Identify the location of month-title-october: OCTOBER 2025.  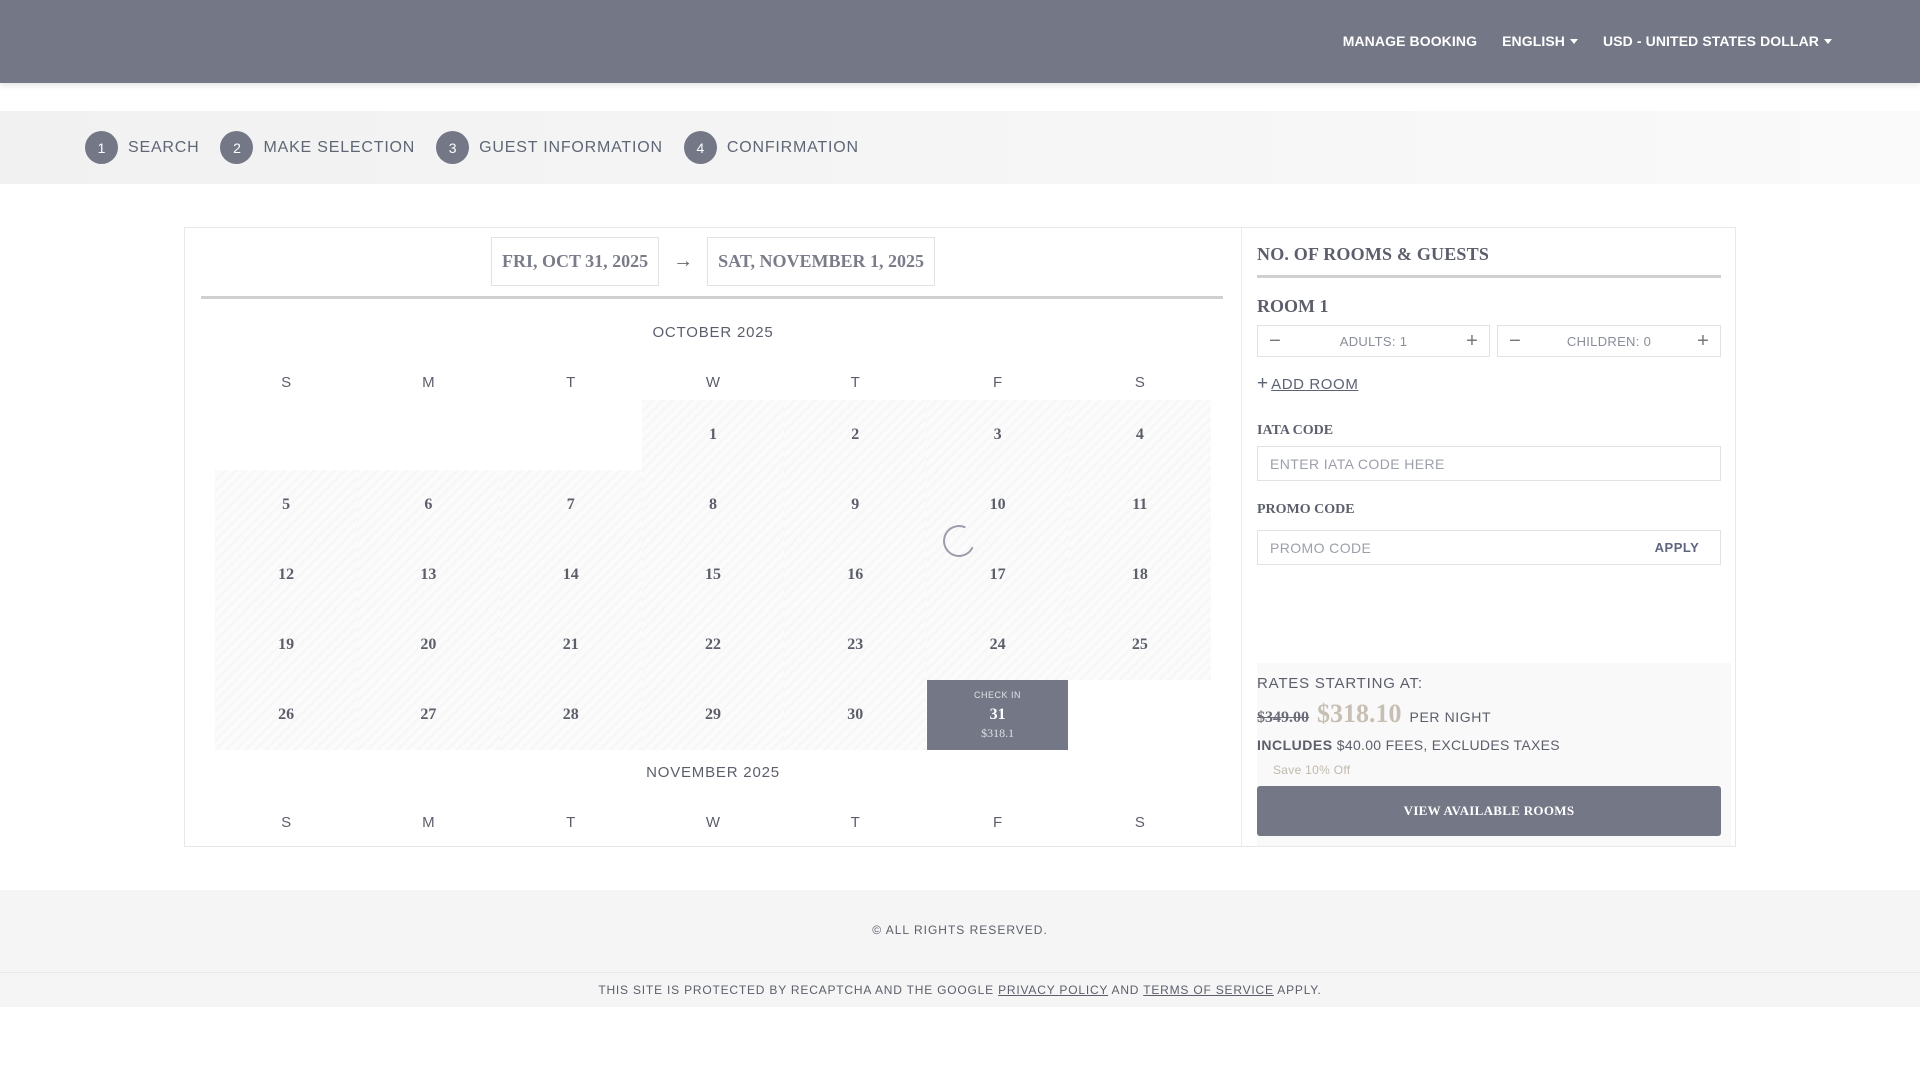
(713, 332).